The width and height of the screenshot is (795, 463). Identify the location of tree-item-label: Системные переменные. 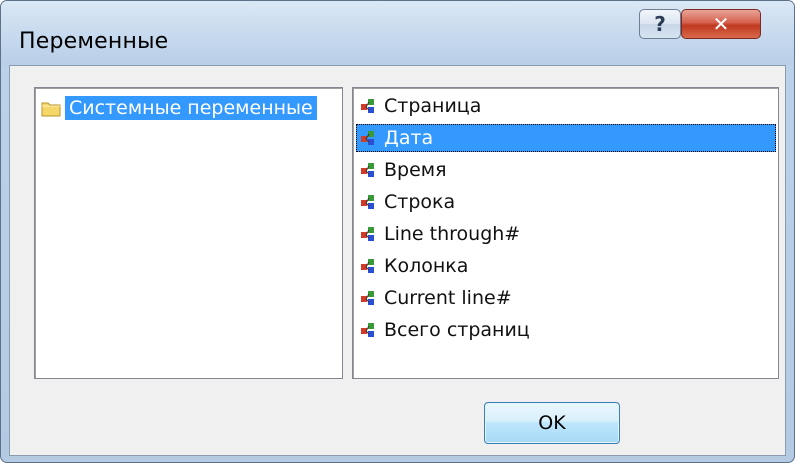
(191, 108).